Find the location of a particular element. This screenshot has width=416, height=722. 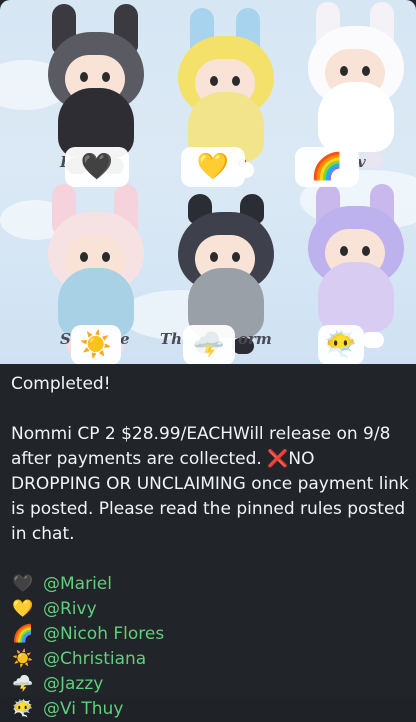

user-mention-link: @Nicoh Flores is located at coordinates (103, 634).